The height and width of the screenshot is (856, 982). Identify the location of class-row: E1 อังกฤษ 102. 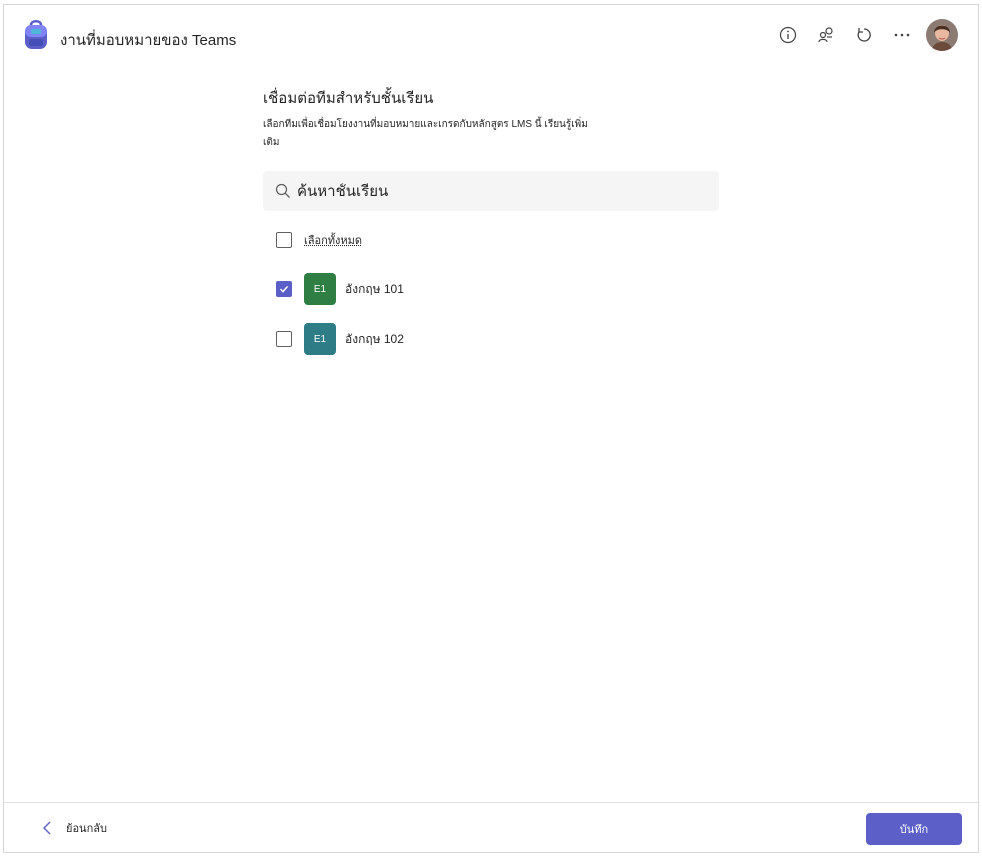
(340, 339).